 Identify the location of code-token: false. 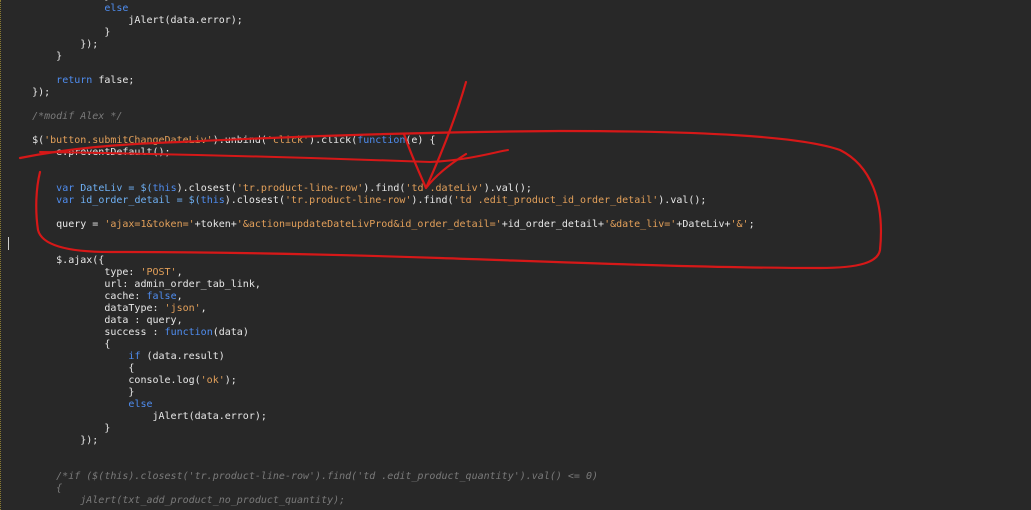
(161, 296).